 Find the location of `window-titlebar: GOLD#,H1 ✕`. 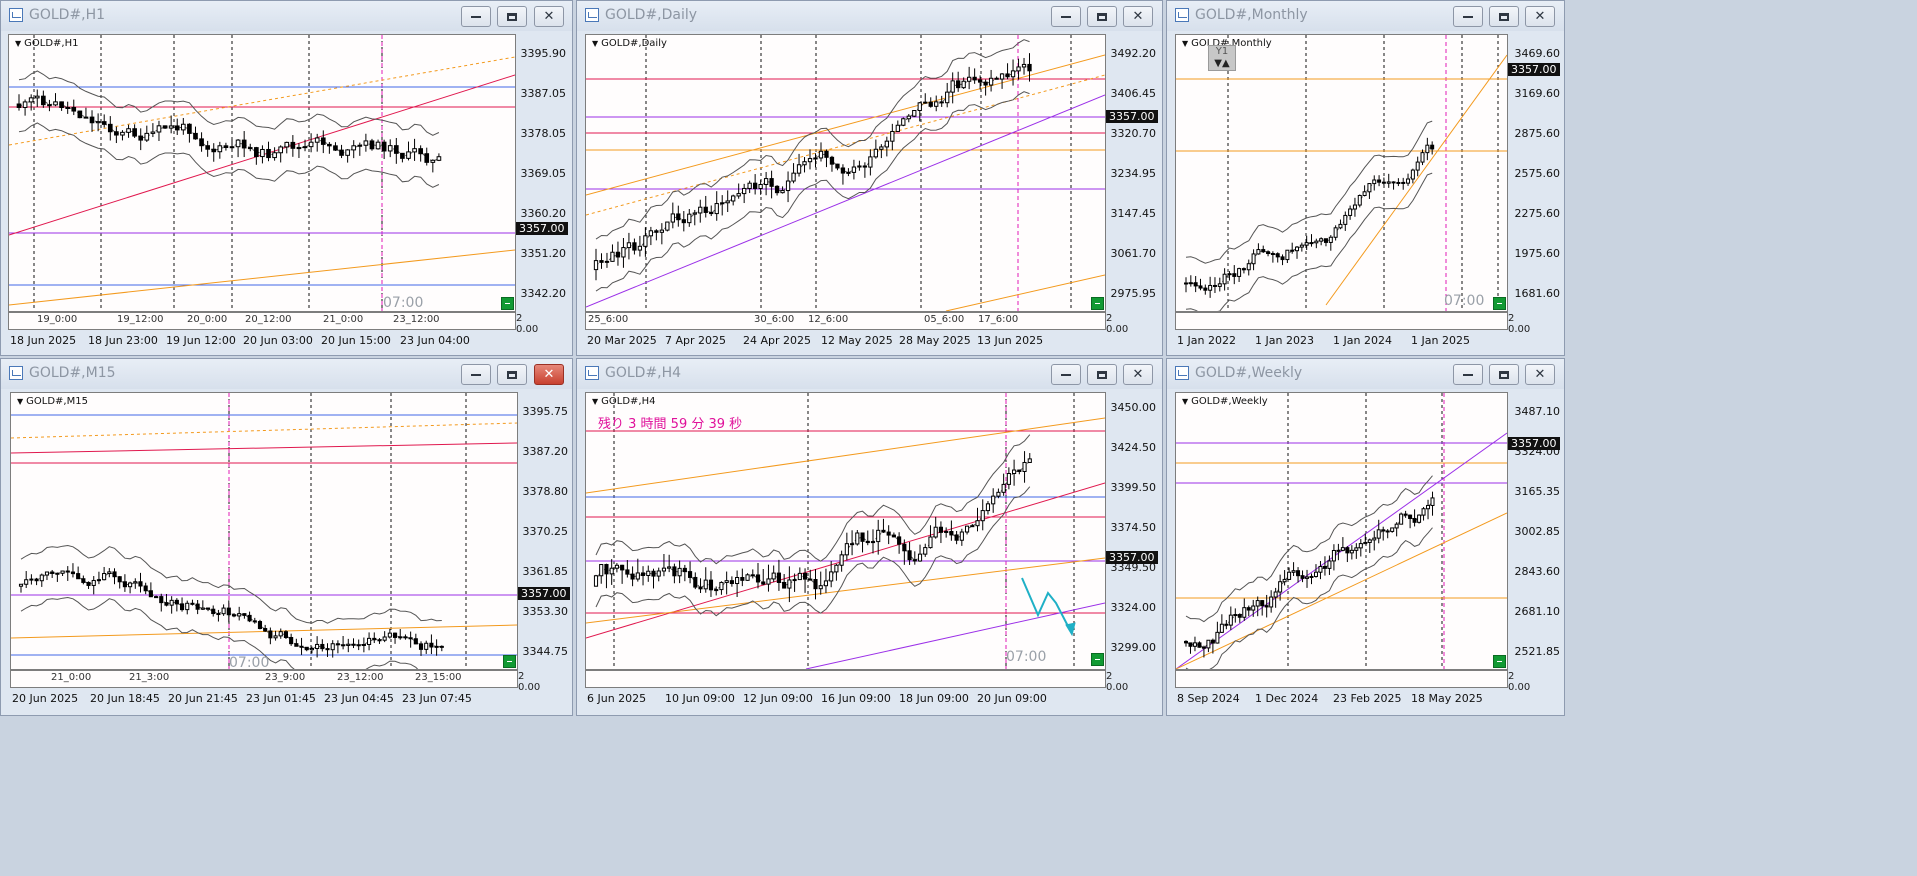

window-titlebar: GOLD#,H1 ✕ is located at coordinates (286, 16).